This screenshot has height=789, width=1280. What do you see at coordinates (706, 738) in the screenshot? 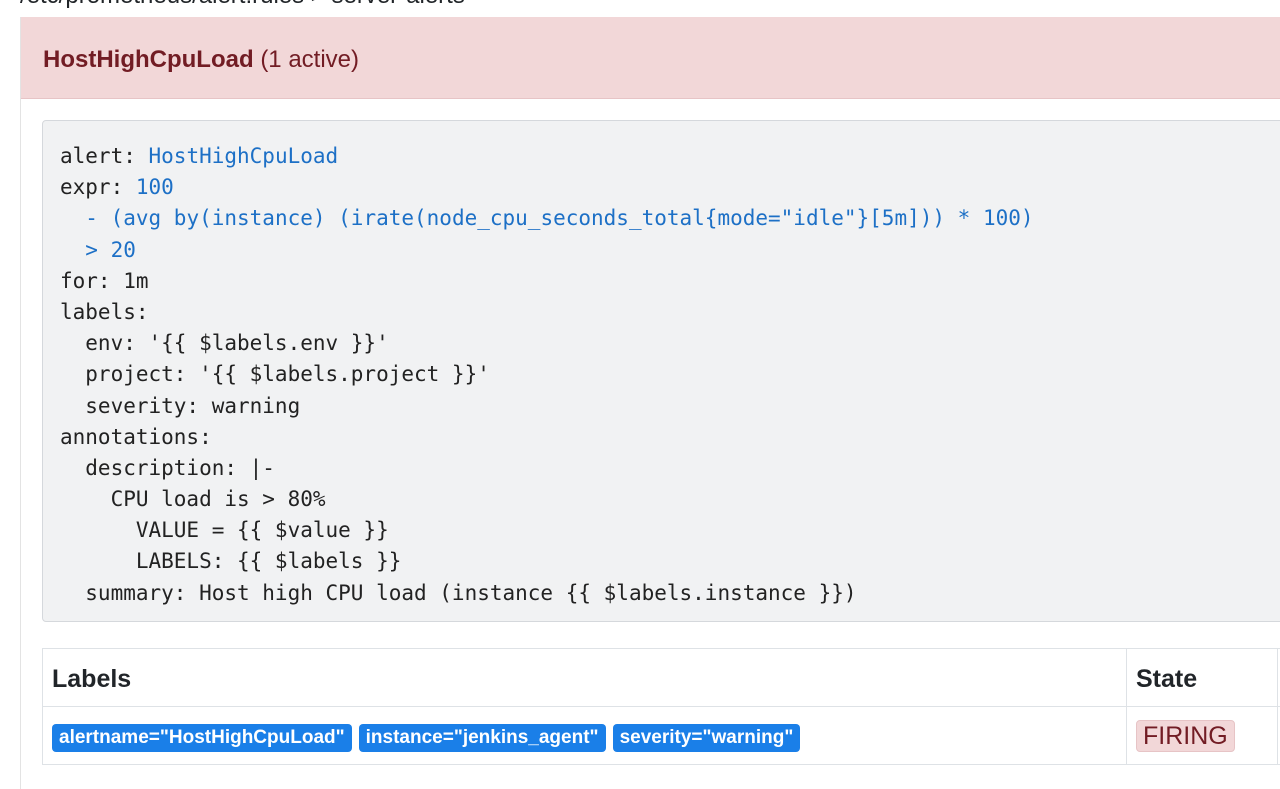
I see `label-badge-severity: severity="warning"` at bounding box center [706, 738].